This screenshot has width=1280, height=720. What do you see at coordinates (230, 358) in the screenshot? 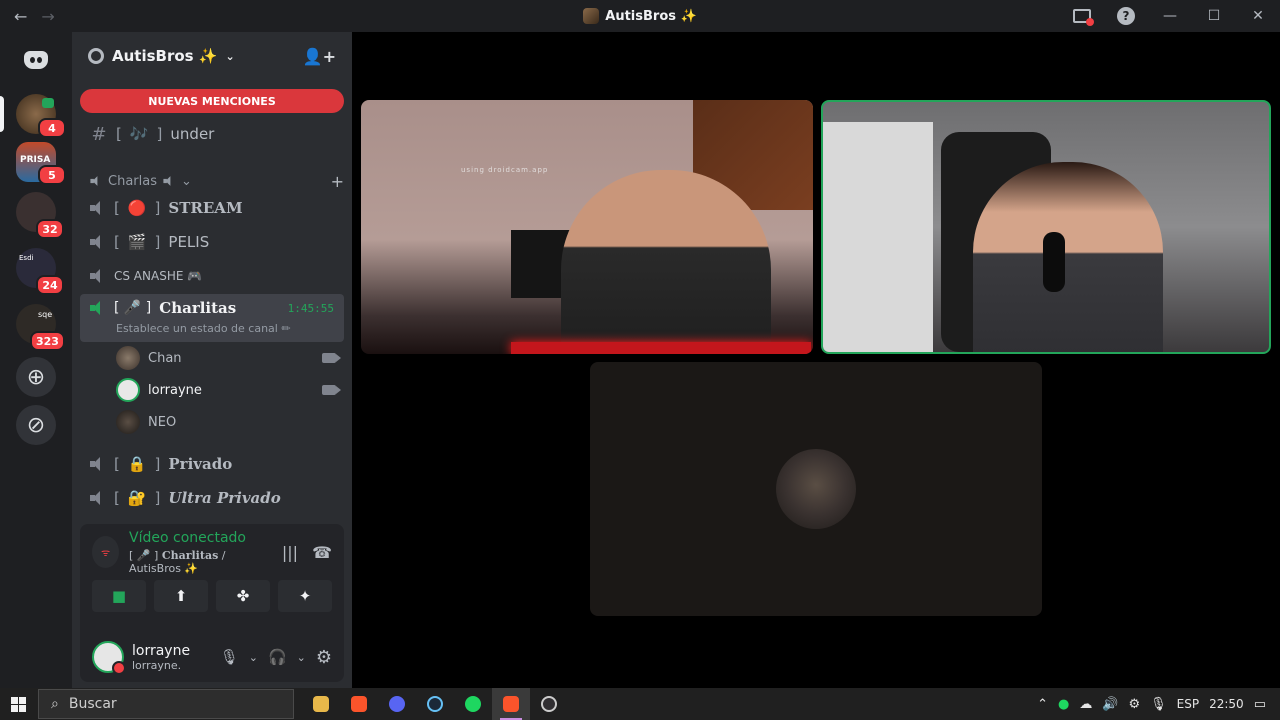
I see `voice-member-chan: Chan` at bounding box center [230, 358].